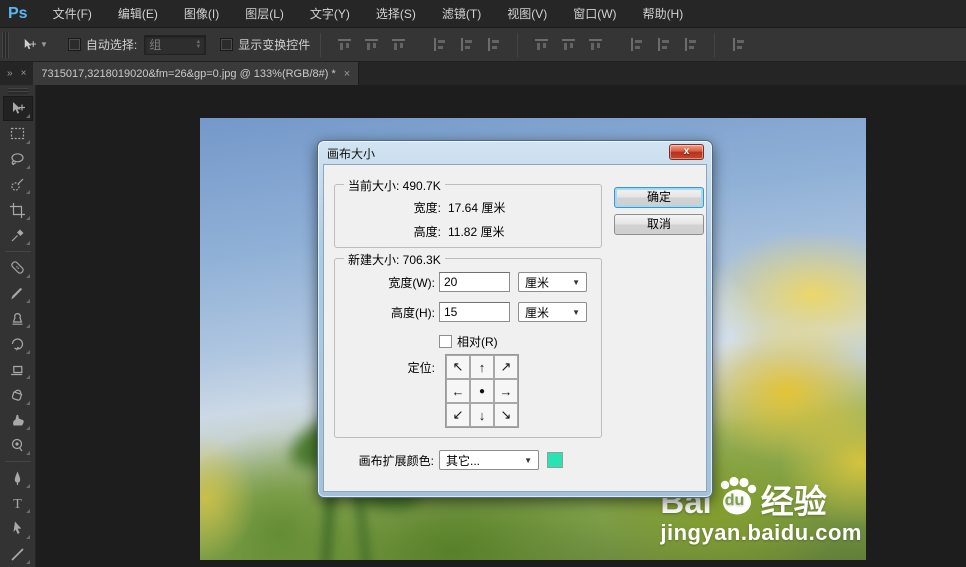  I want to click on distribute-horizontal-centers-icon, so click(664, 44).